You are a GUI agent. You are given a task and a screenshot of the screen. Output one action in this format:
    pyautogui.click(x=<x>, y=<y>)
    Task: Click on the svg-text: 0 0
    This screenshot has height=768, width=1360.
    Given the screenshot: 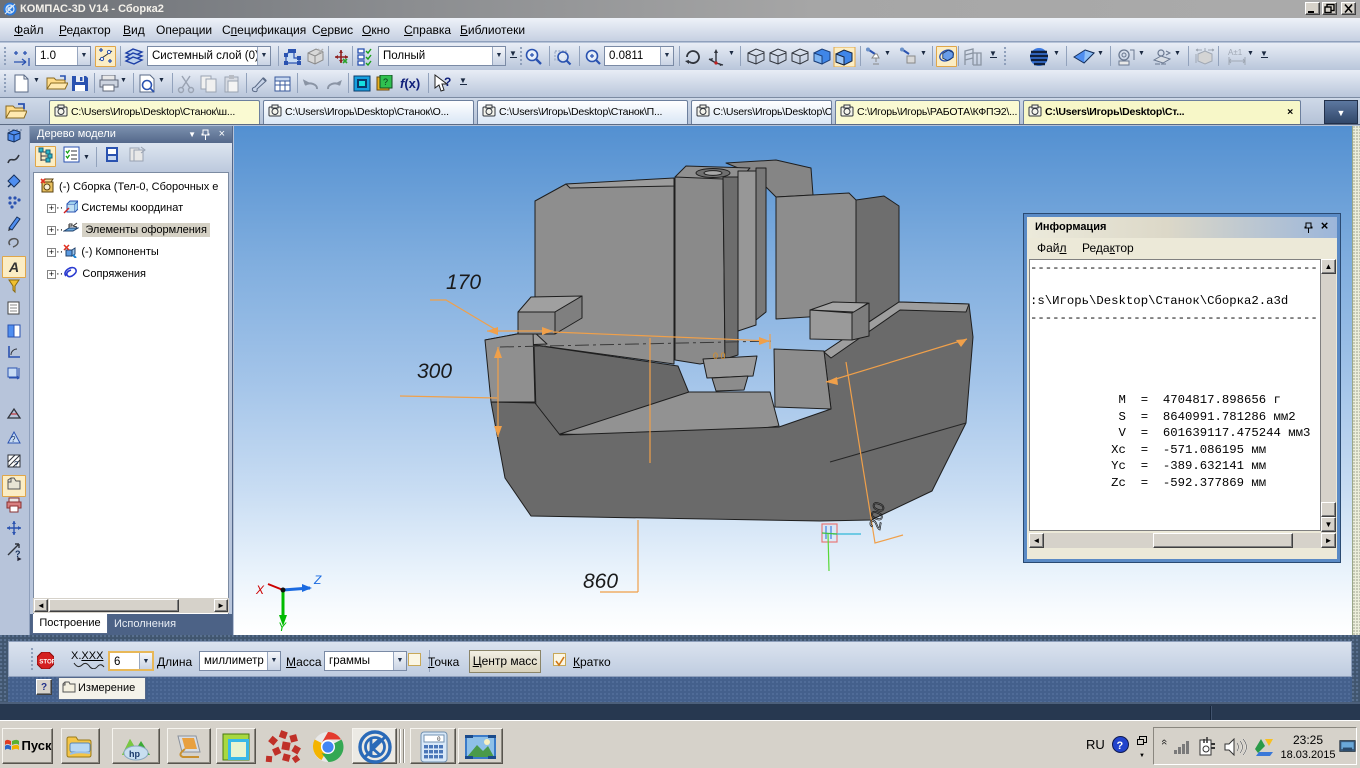 What is the action you would take?
    pyautogui.click(x=719, y=356)
    